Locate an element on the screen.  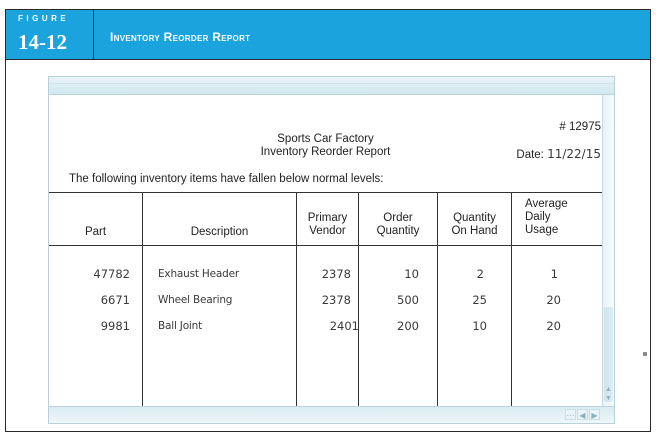
window-title-line is located at coordinates (331, 83).